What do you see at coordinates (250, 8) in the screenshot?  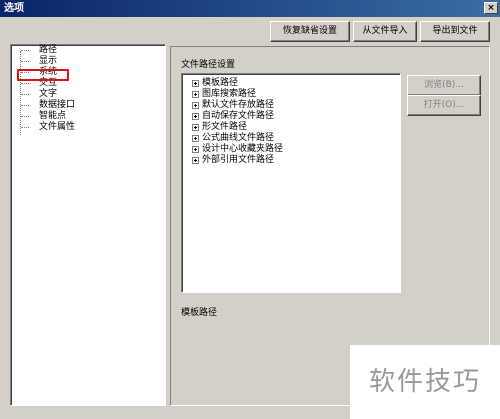 I see `title-bar: 选项 ×` at bounding box center [250, 8].